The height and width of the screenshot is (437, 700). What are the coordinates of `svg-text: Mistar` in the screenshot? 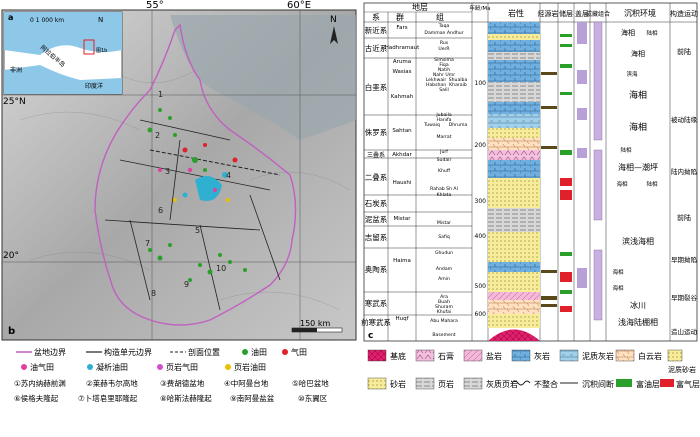 It's located at (444, 223).